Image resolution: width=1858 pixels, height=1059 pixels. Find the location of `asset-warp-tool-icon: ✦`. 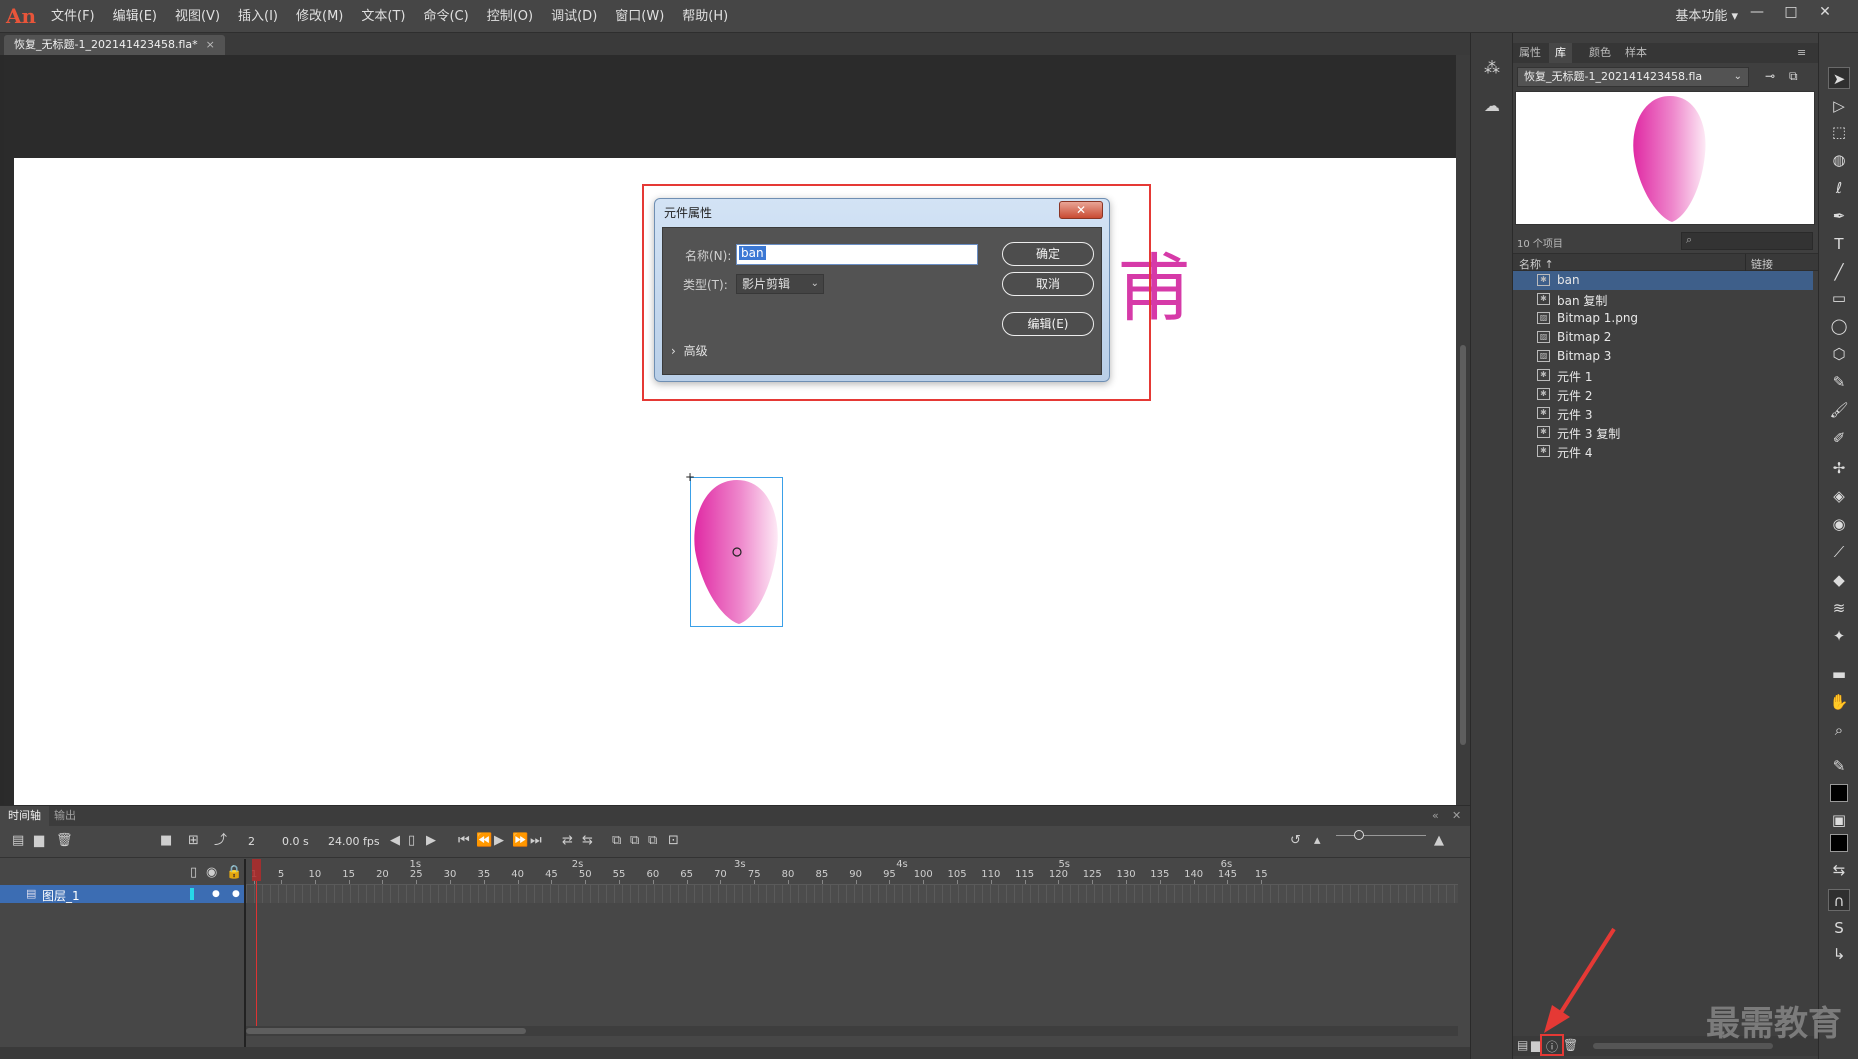

asset-warp-tool-icon: ✦ is located at coordinates (1839, 636).